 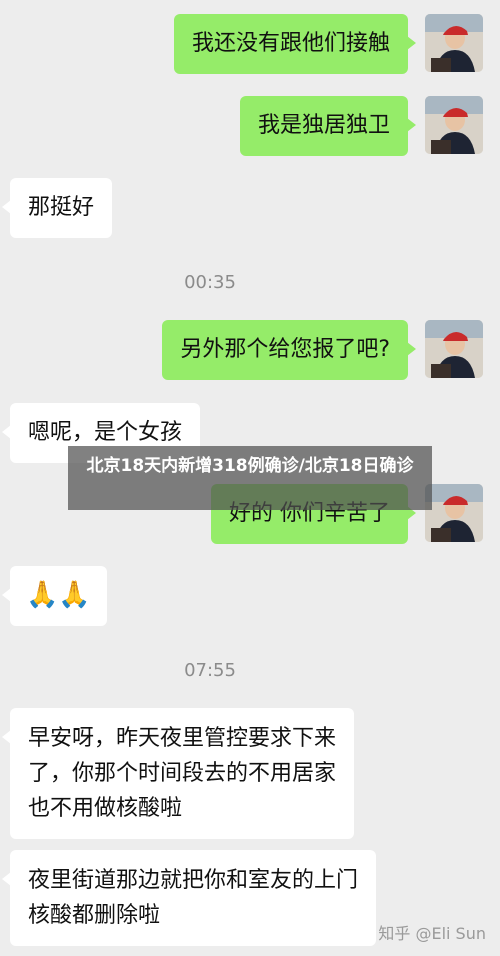 I want to click on incoming-message-bubble: 那挺好, so click(x=57, y=208).